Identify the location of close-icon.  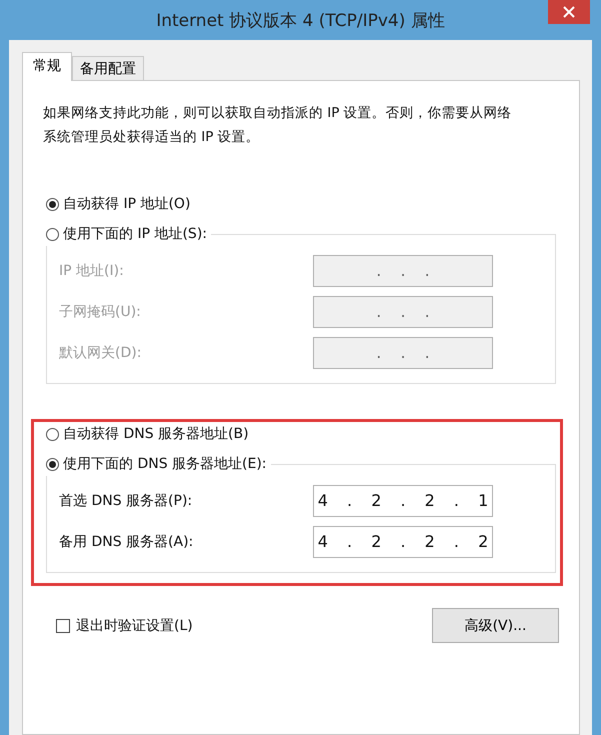
(569, 12).